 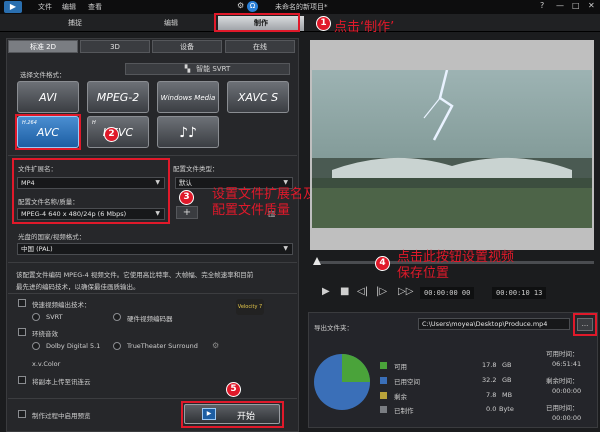 What do you see at coordinates (233, 389) in the screenshot?
I see `annotation-badge-5: 5` at bounding box center [233, 389].